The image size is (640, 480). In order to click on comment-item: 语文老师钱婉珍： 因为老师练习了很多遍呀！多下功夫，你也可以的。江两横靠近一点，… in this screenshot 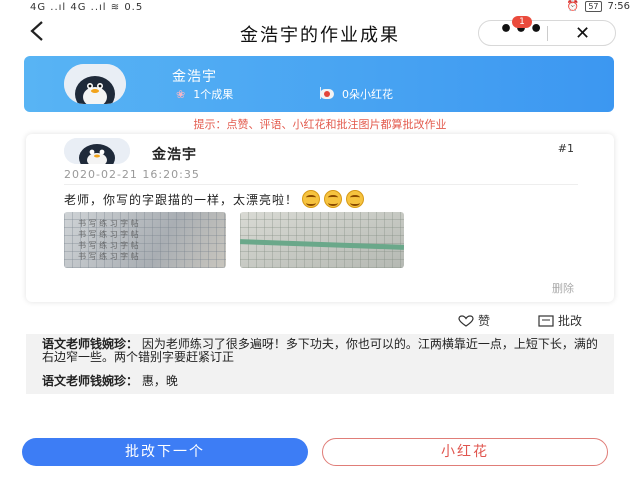, I will do `click(320, 350)`.